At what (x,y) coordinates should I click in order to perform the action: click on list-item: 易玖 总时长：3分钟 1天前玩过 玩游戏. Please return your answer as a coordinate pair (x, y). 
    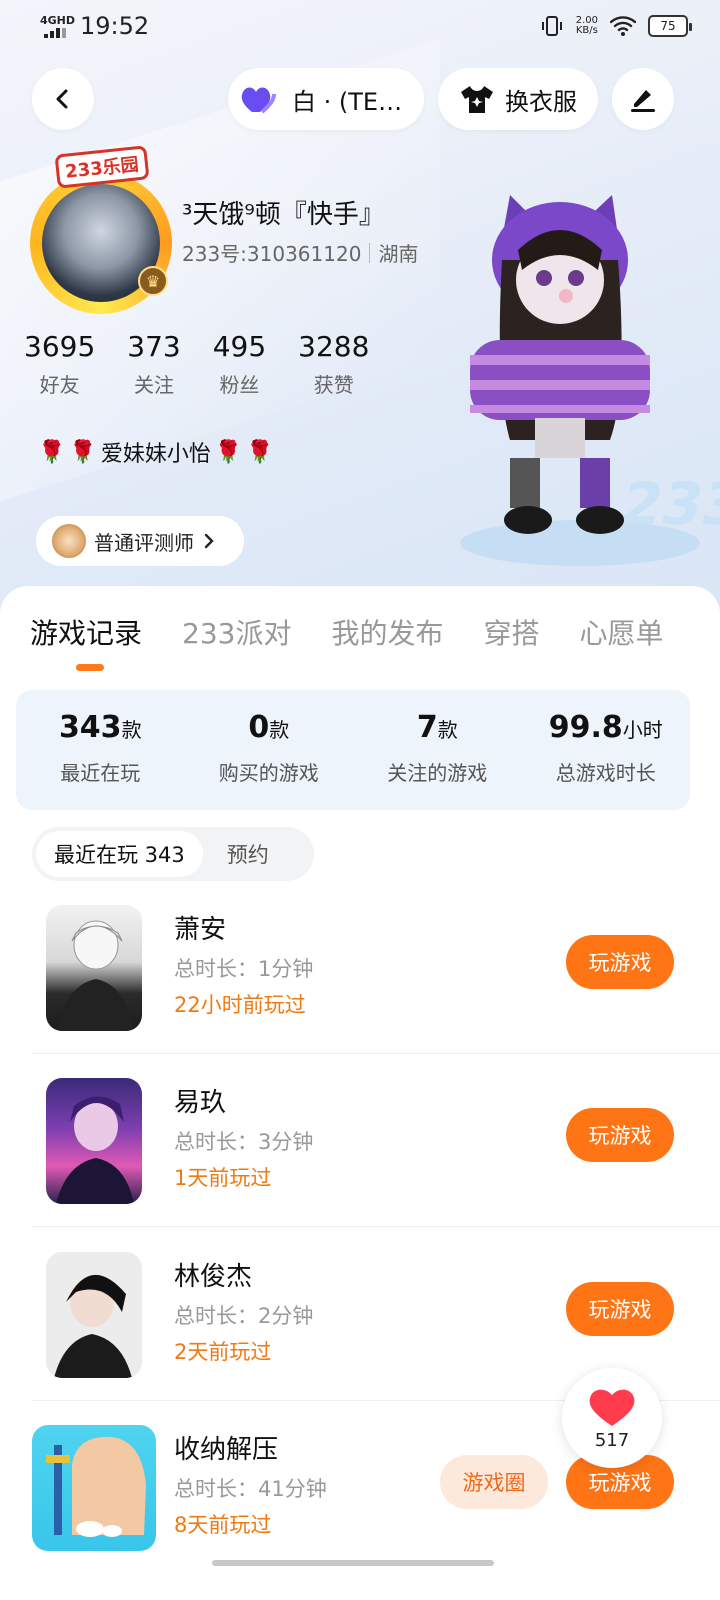
    Looking at the image, I should click on (360, 1148).